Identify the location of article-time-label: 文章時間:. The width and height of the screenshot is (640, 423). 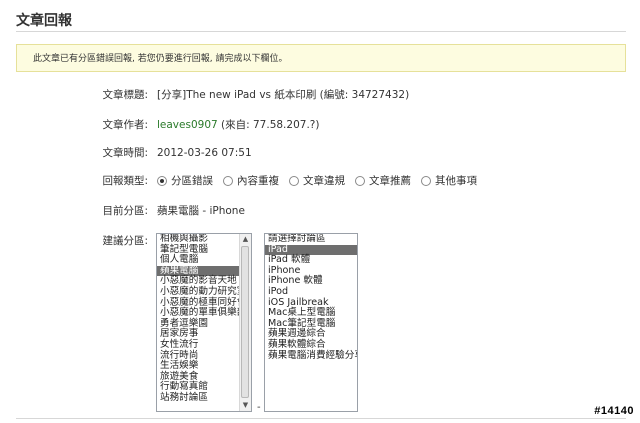
(125, 153).